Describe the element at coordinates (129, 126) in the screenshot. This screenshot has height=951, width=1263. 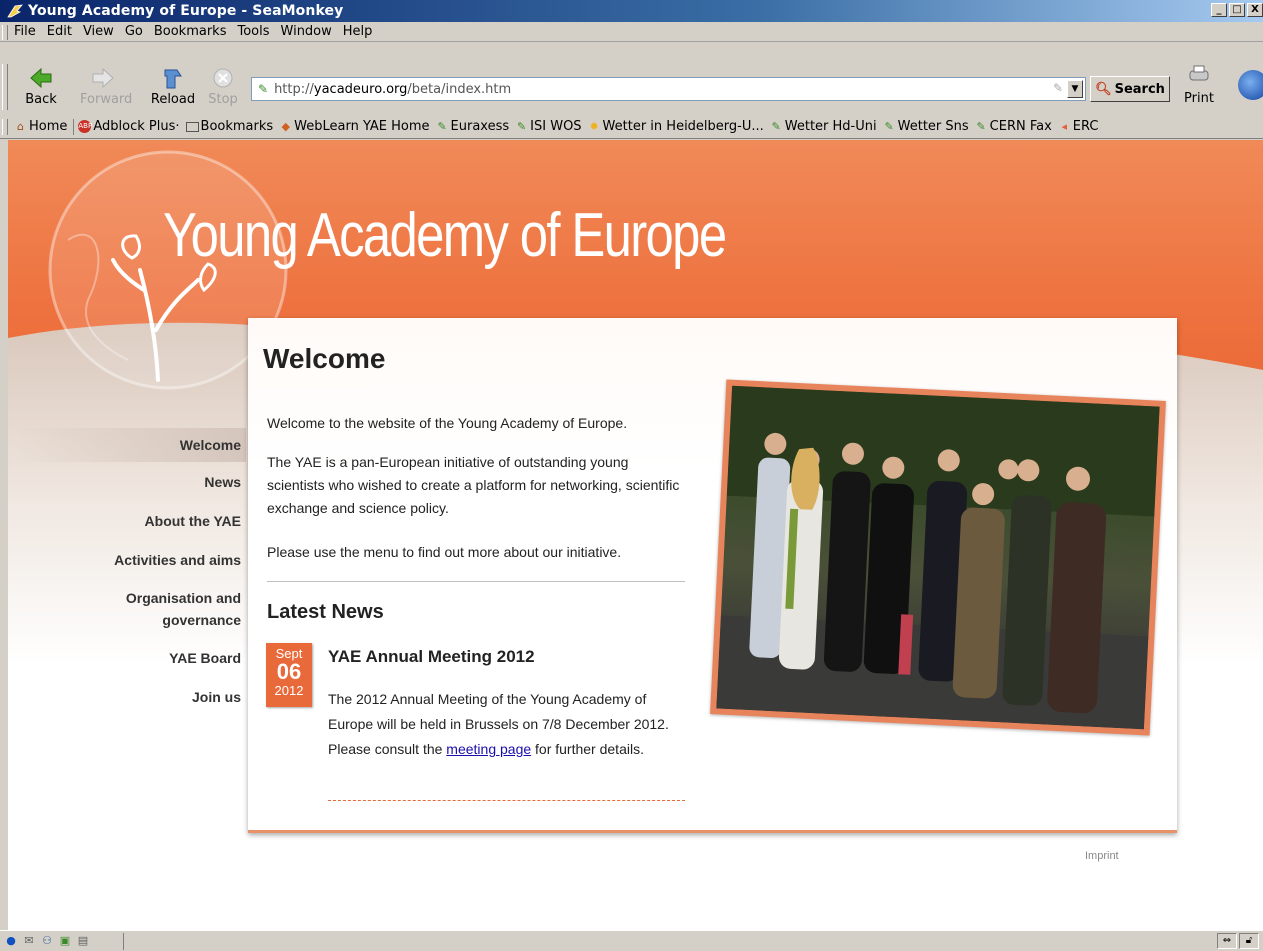
I see `bookmark-adblock-plus: ABP Adblock Plus·` at that location.